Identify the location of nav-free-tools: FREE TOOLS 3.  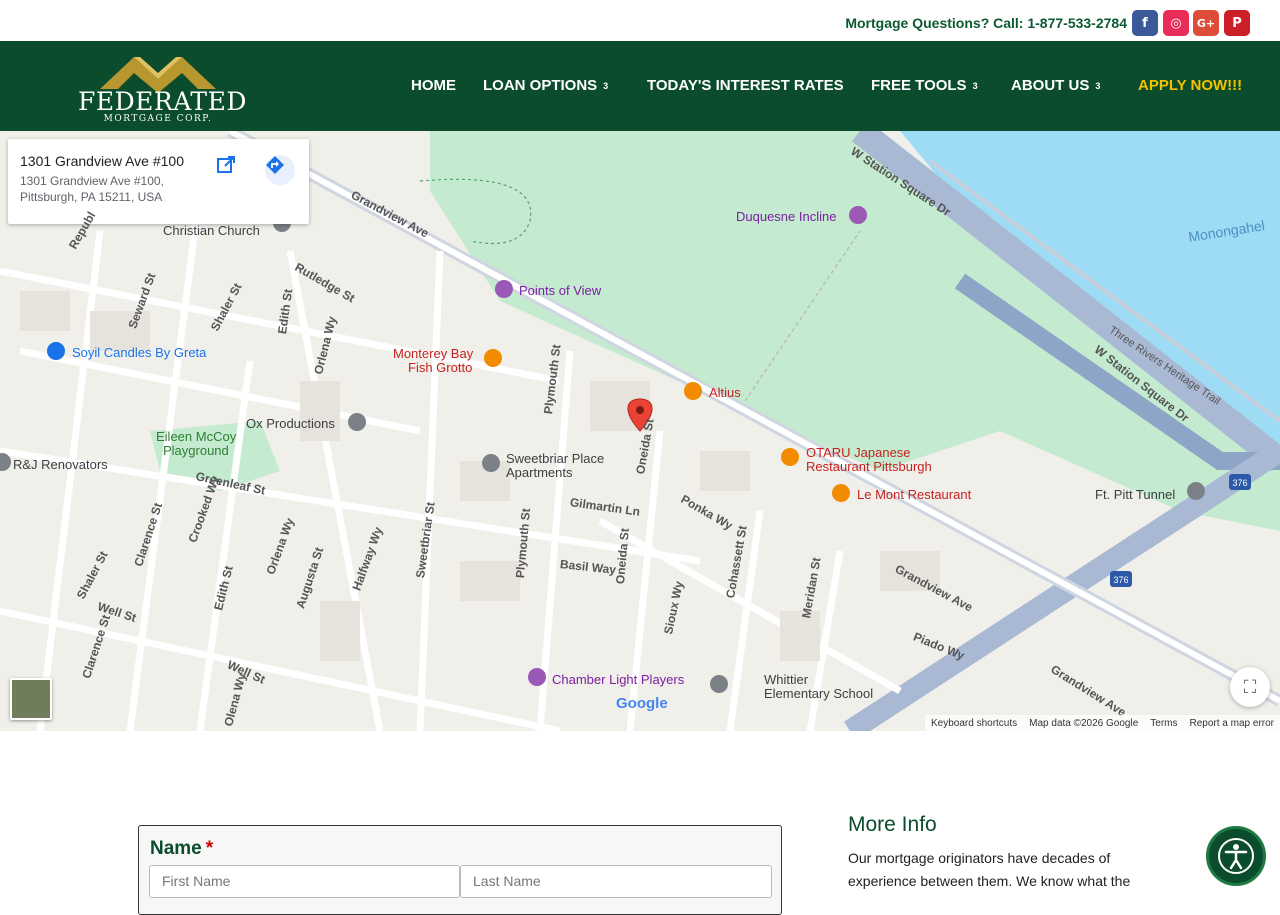
(924, 85).